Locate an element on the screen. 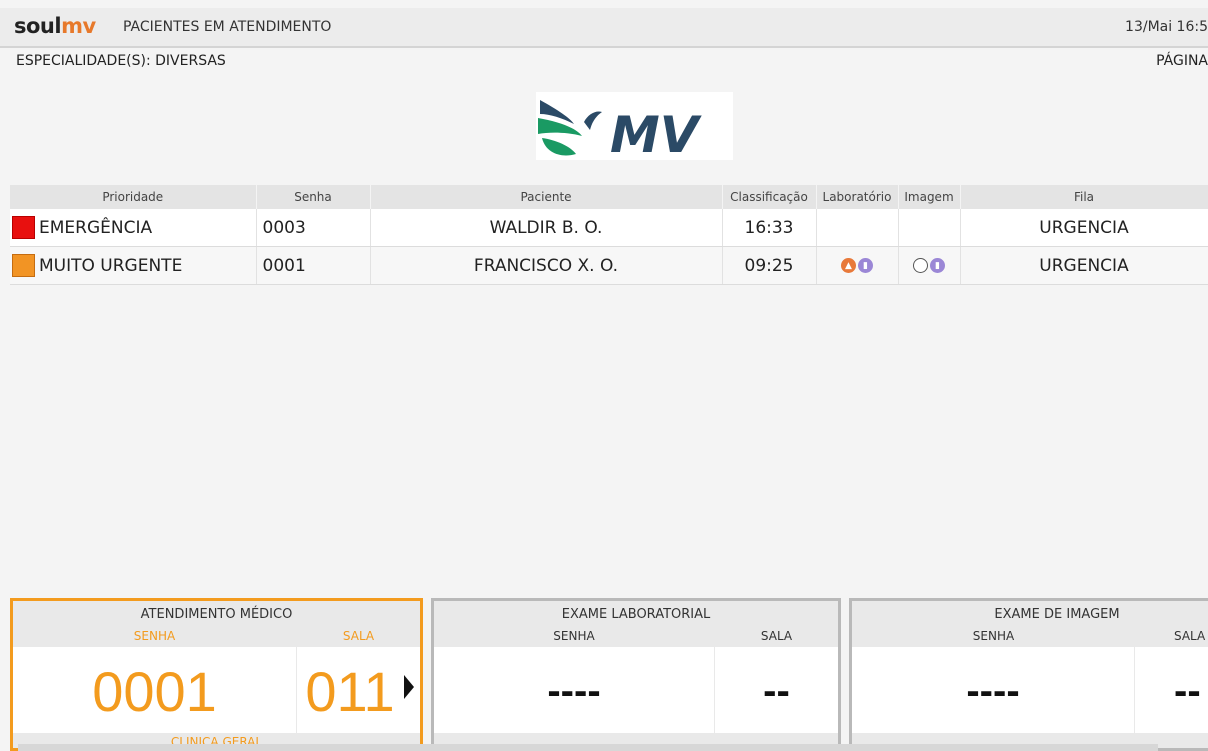 Image resolution: width=1208 pixels, height=751 pixels. panel-title: ATENDIMENTO MÉDICO is located at coordinates (216, 614).